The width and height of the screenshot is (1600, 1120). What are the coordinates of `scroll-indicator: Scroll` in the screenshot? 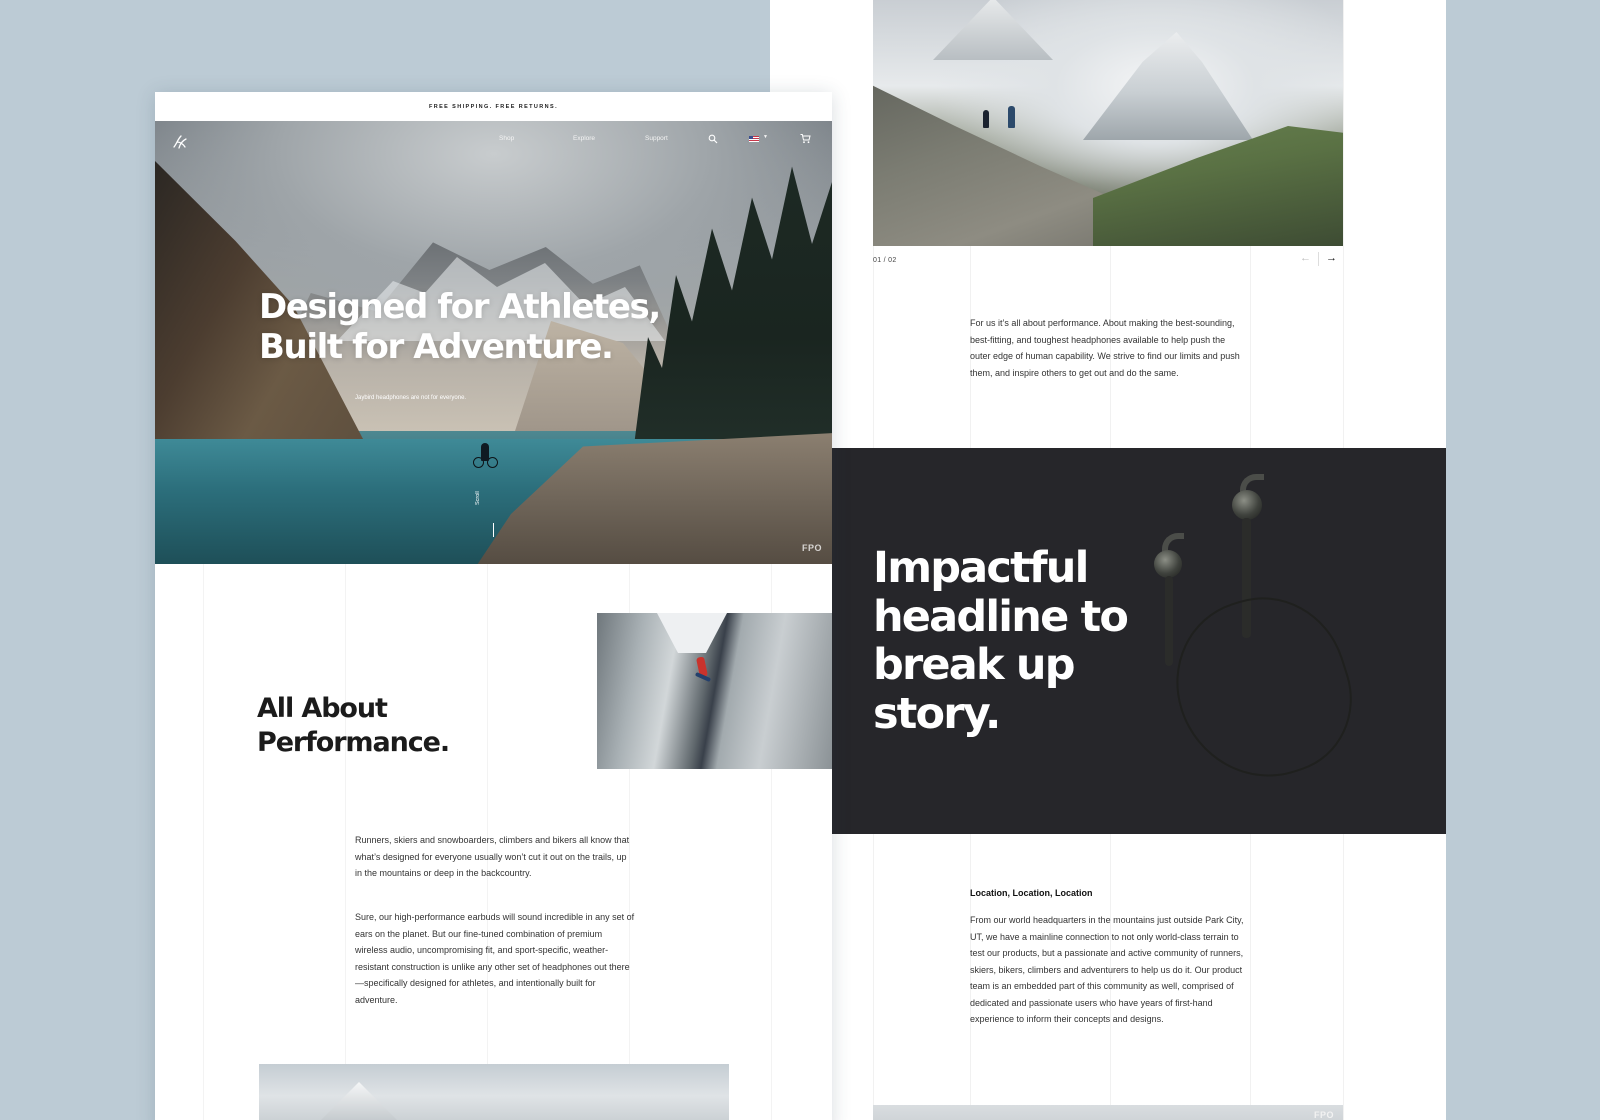 It's located at (478, 498).